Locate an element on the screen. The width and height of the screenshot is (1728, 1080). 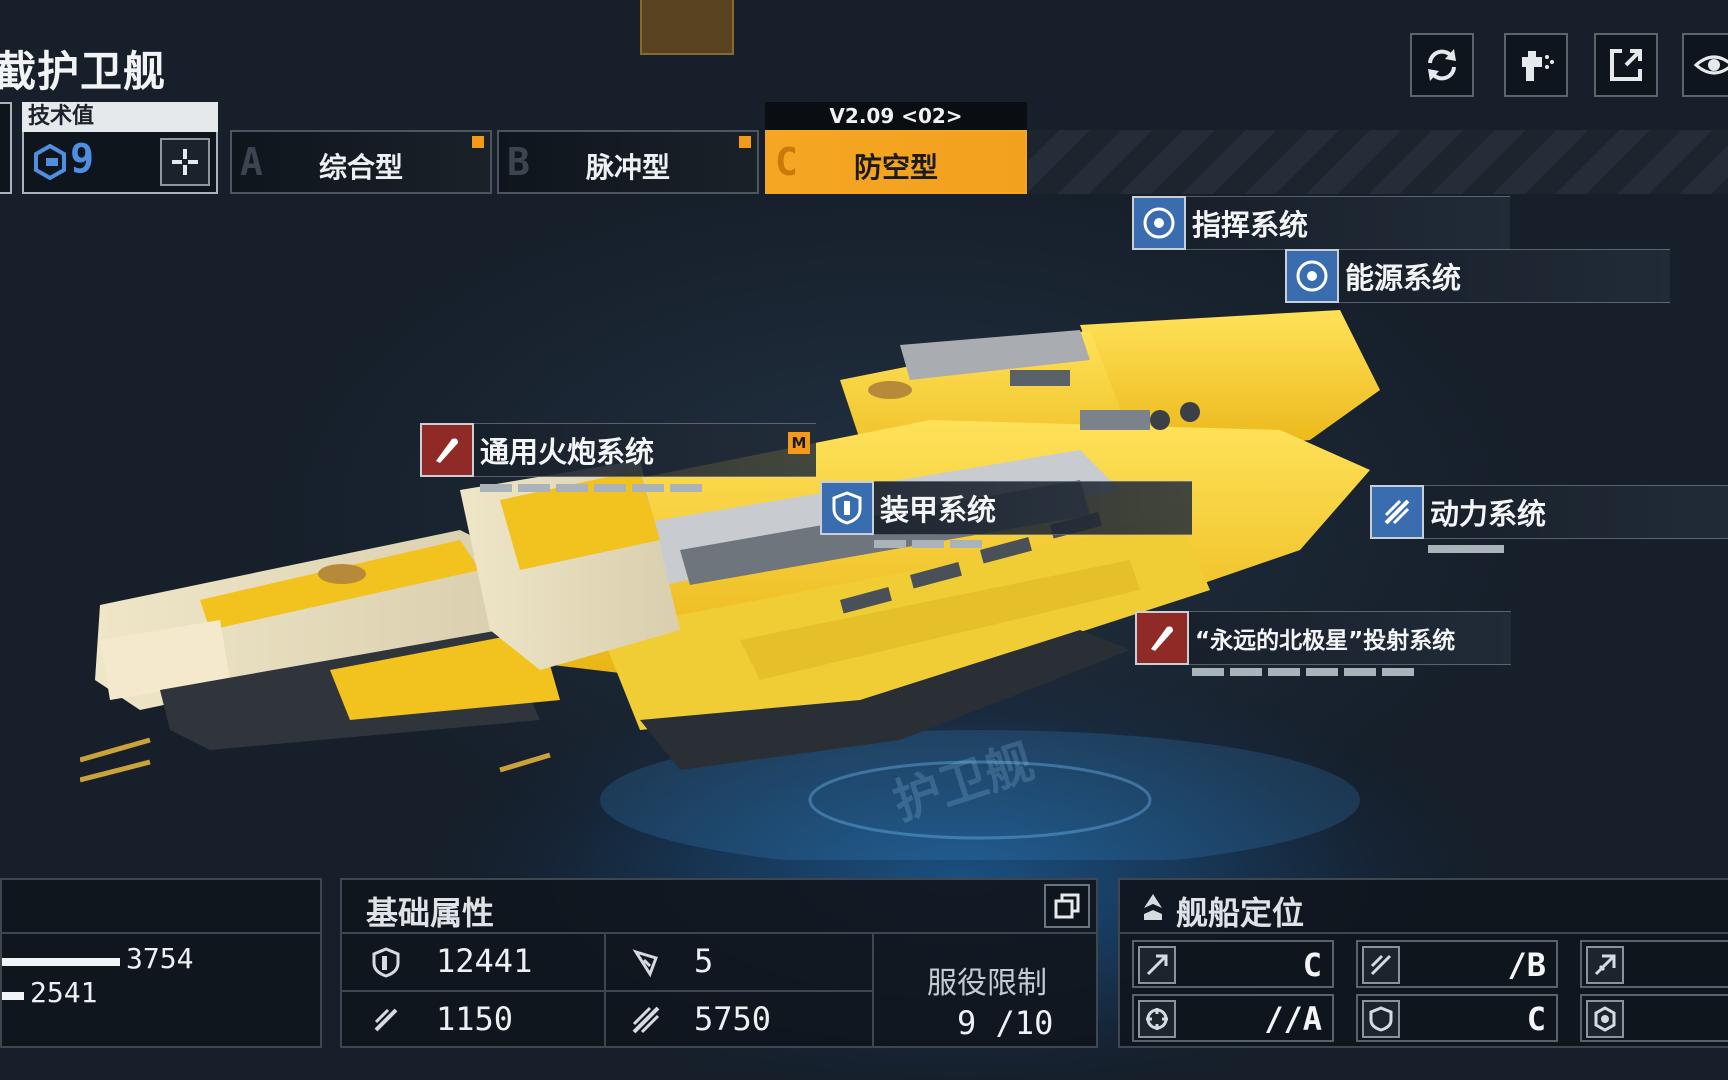
armor-slots is located at coordinates (928, 544).